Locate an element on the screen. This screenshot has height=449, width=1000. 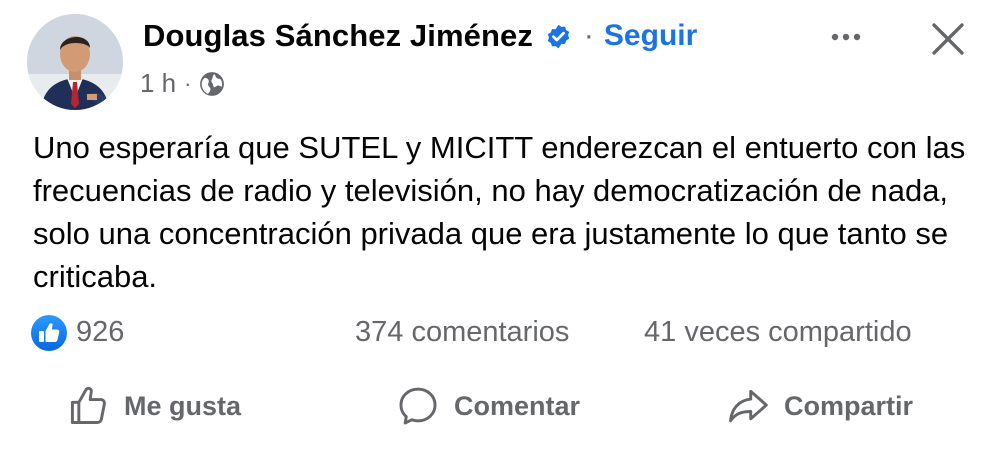
post-meta: 1 h · is located at coordinates (182, 83).